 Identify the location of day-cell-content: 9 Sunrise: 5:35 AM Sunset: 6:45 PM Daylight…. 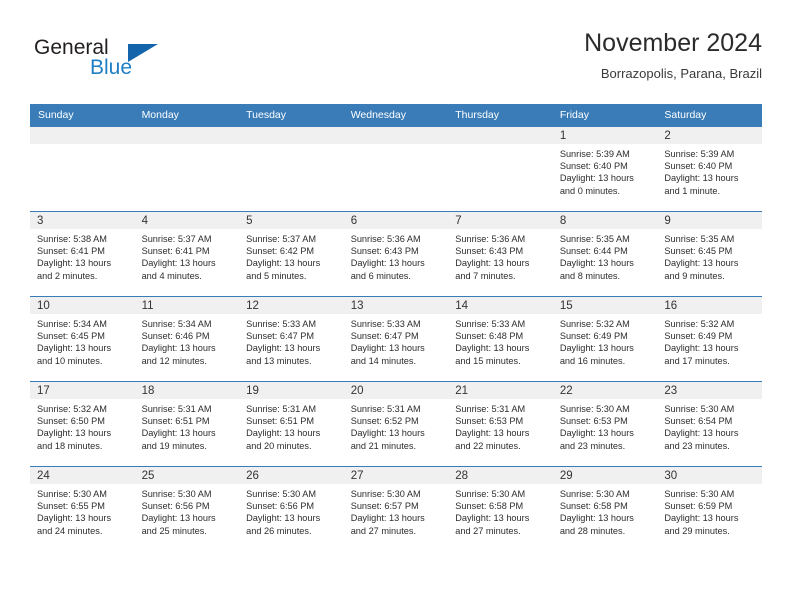
(709, 254).